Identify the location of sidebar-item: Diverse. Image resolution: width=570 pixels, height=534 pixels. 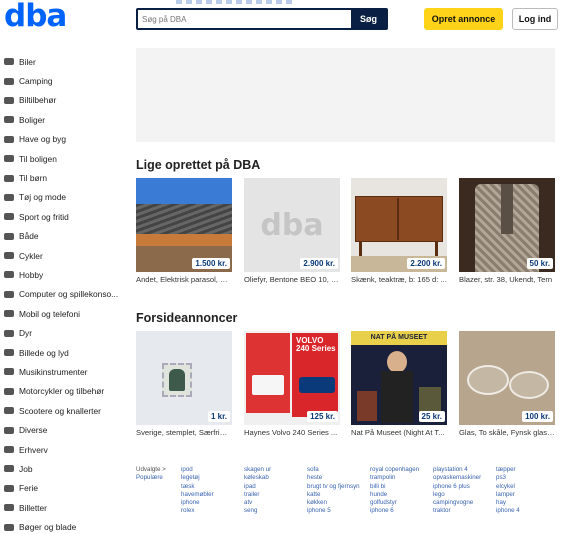
(64, 429).